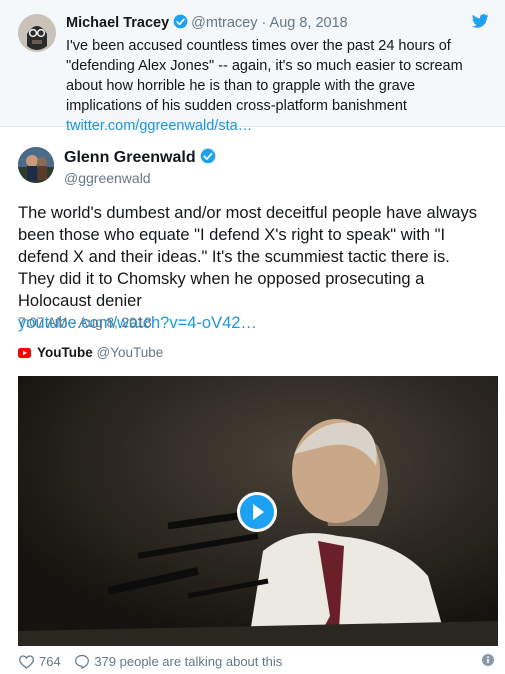  Describe the element at coordinates (269, 23) in the screenshot. I see `quoted-handle-date: @mtracey · Aug 8, 2018` at that location.